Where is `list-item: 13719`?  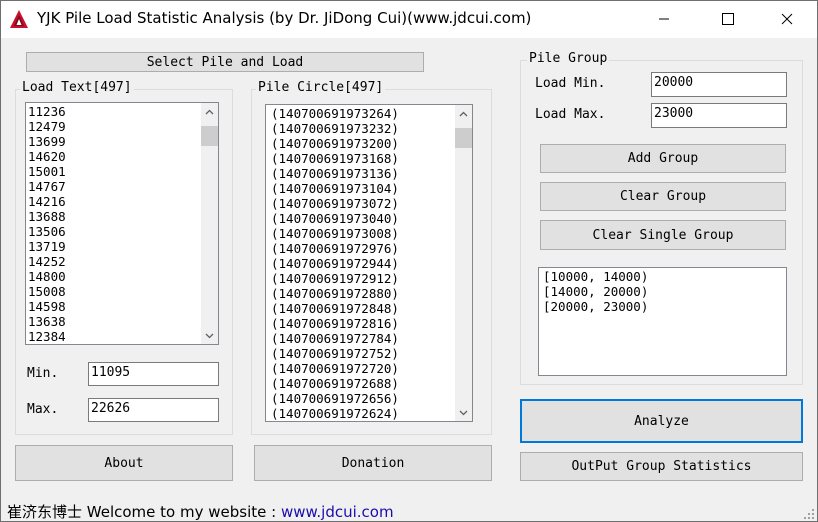 list-item: 13719 is located at coordinates (47, 246).